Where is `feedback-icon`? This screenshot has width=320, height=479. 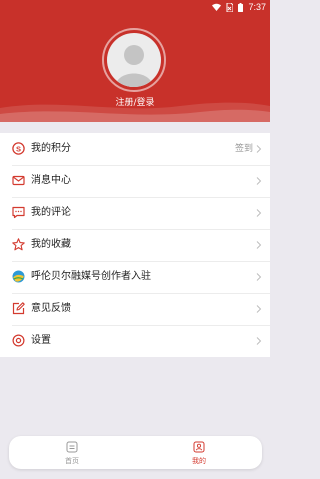 feedback-icon is located at coordinates (18, 308).